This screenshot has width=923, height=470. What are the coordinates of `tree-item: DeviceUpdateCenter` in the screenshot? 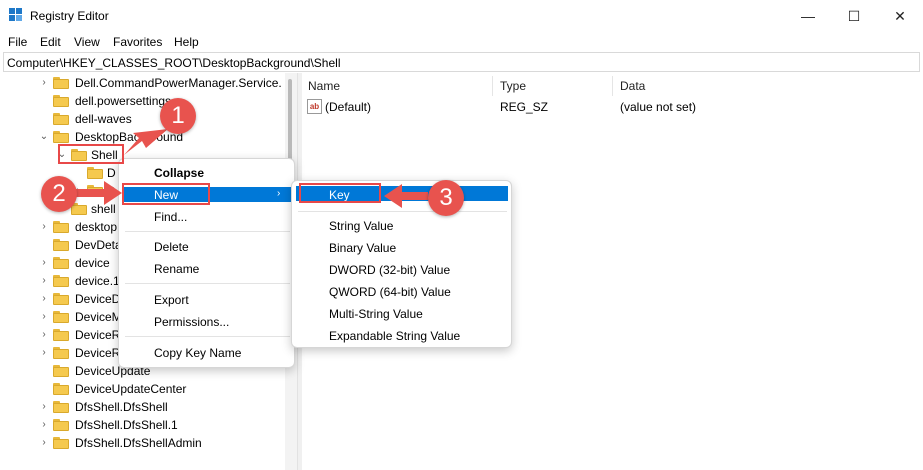 It's located at (148, 389).